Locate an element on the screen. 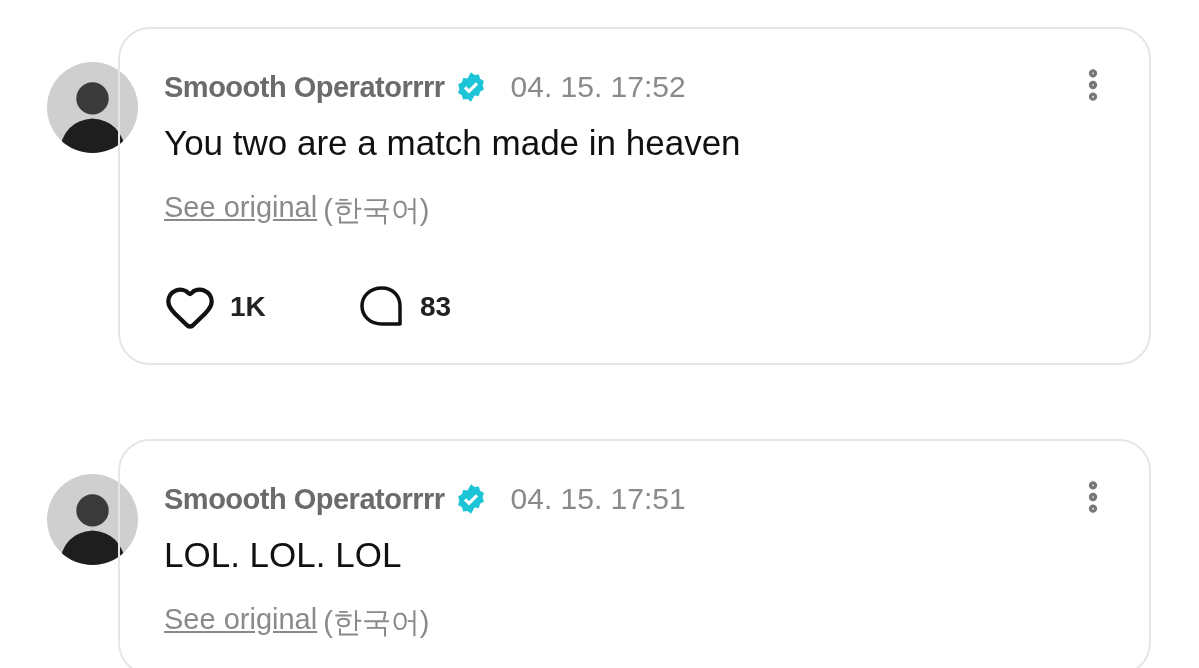 Image resolution: width=1199 pixels, height=668 pixels. timestamp: 04. 15. 17:52 is located at coordinates (598, 87).